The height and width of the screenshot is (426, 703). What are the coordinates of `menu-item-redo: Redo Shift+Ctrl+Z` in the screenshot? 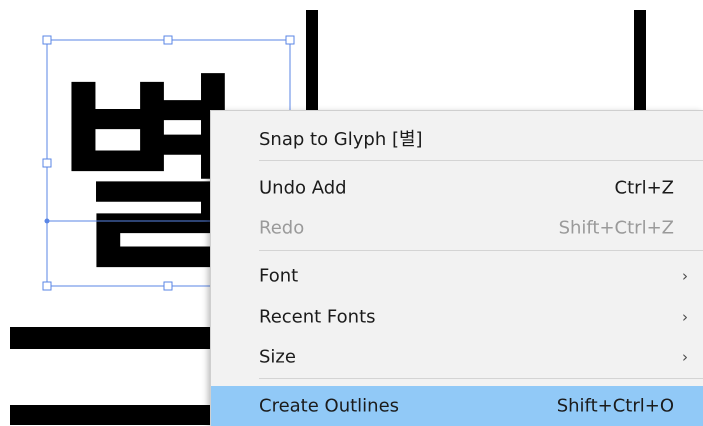 It's located at (457, 228).